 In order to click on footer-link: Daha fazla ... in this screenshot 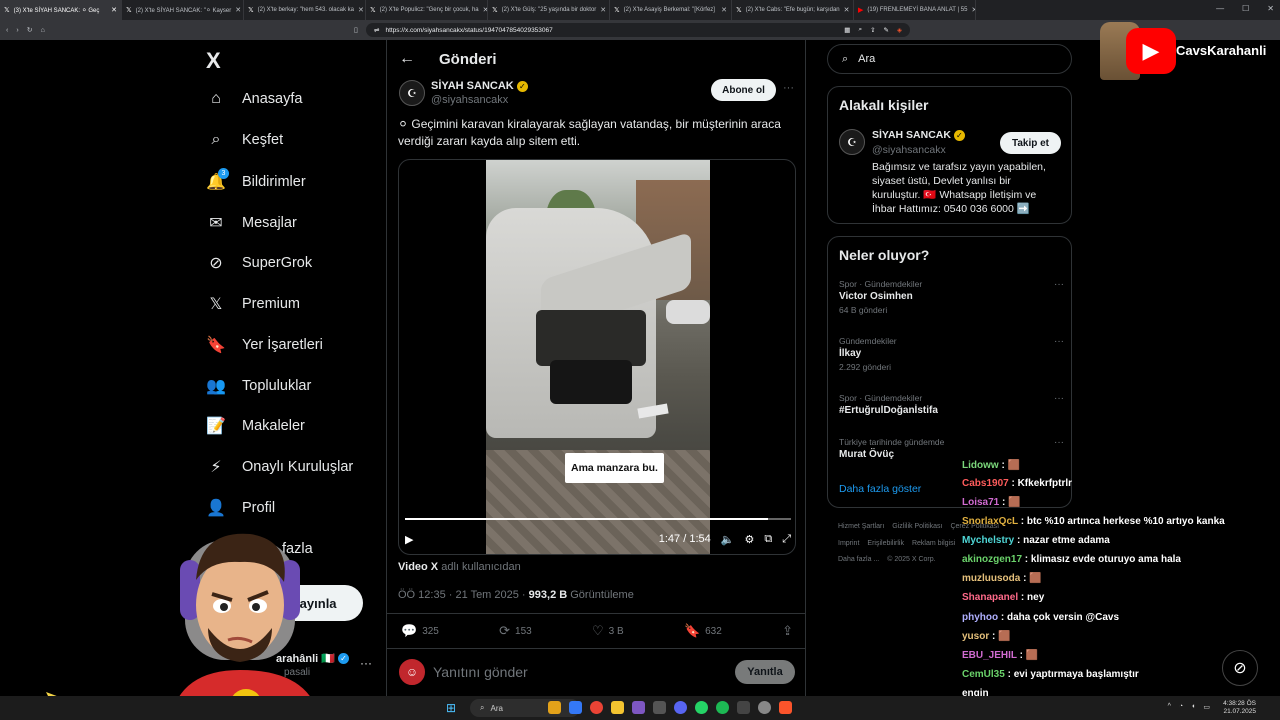, I will do `click(858, 559)`.